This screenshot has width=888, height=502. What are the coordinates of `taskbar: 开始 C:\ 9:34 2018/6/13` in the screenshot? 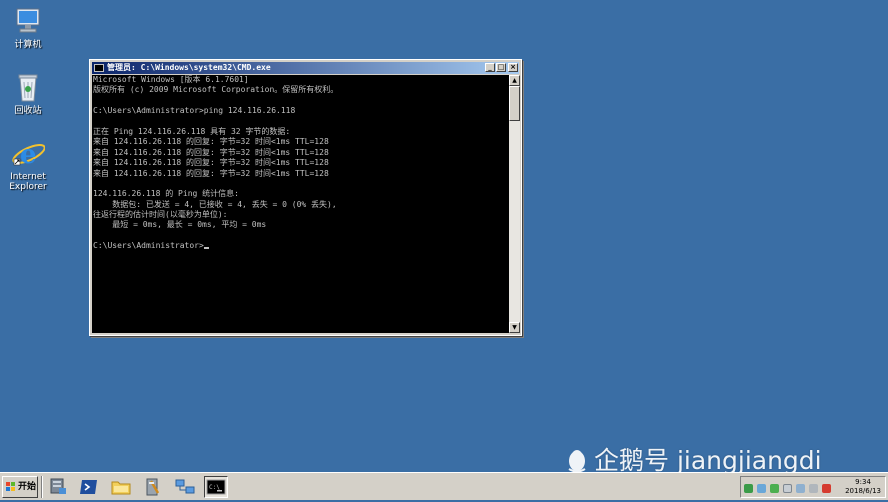 It's located at (444, 486).